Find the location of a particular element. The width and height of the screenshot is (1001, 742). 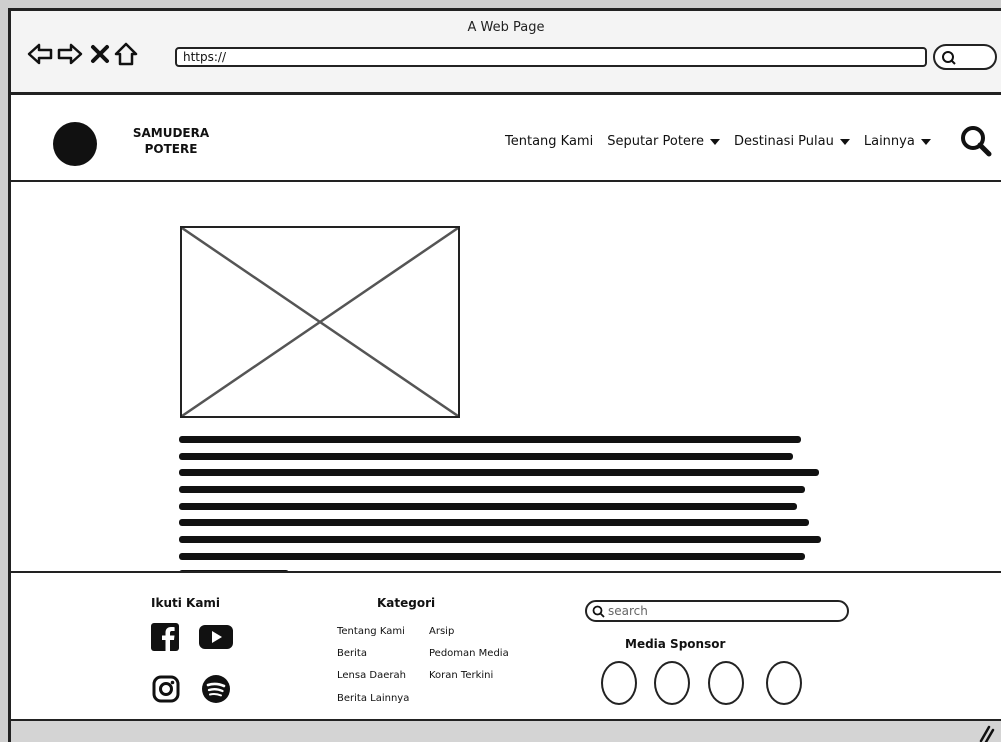

resize-grip-icon is located at coordinates (986, 731).